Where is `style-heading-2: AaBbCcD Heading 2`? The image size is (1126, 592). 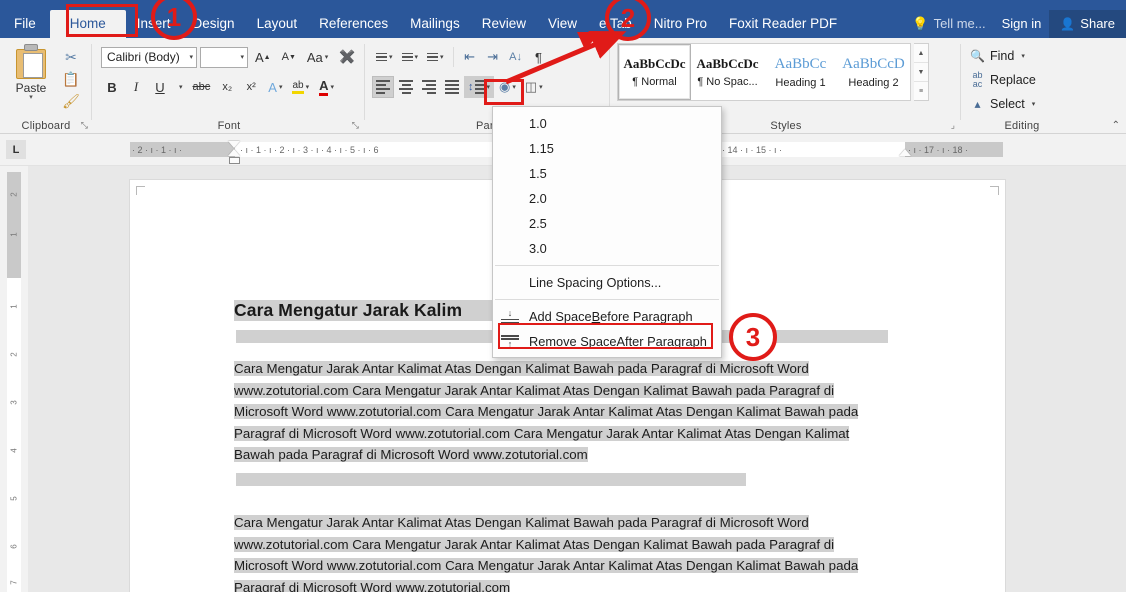 style-heading-2: AaBbCcD Heading 2 is located at coordinates (873, 72).